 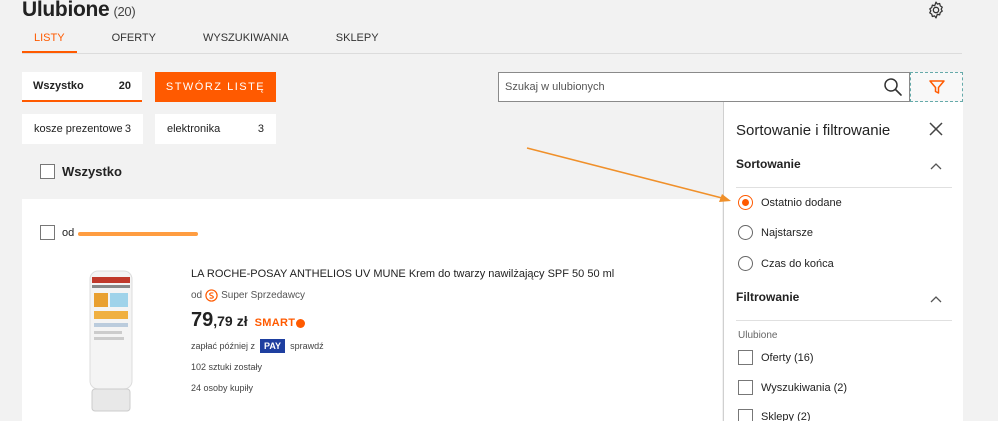 What do you see at coordinates (844, 320) in the screenshot?
I see `filter-divider` at bounding box center [844, 320].